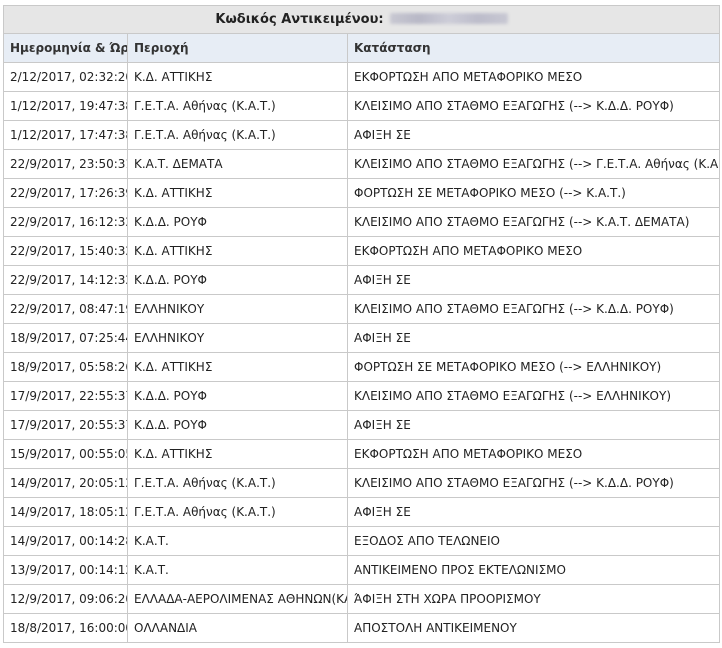 The width and height of the screenshot is (722, 648). Describe the element at coordinates (65, 367) in the screenshot. I see `cell-date: 18/9/2017, 05:58:26` at that location.